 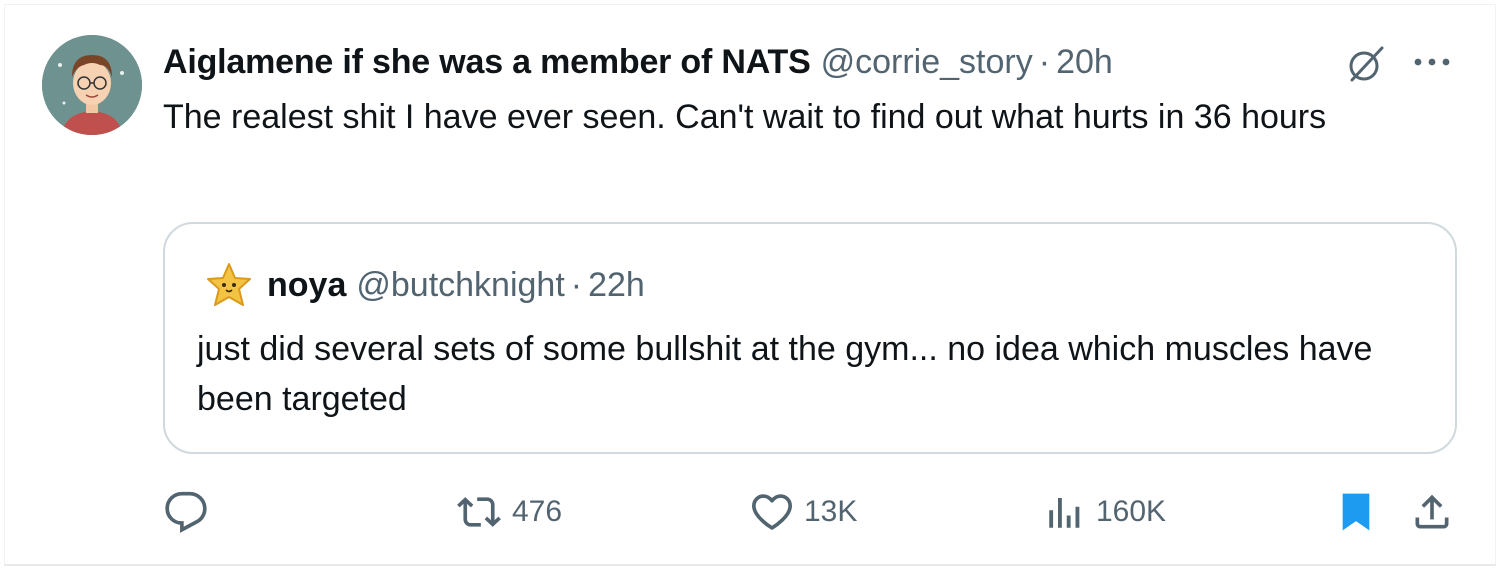 I want to click on bookmark-button, so click(x=1356, y=512).